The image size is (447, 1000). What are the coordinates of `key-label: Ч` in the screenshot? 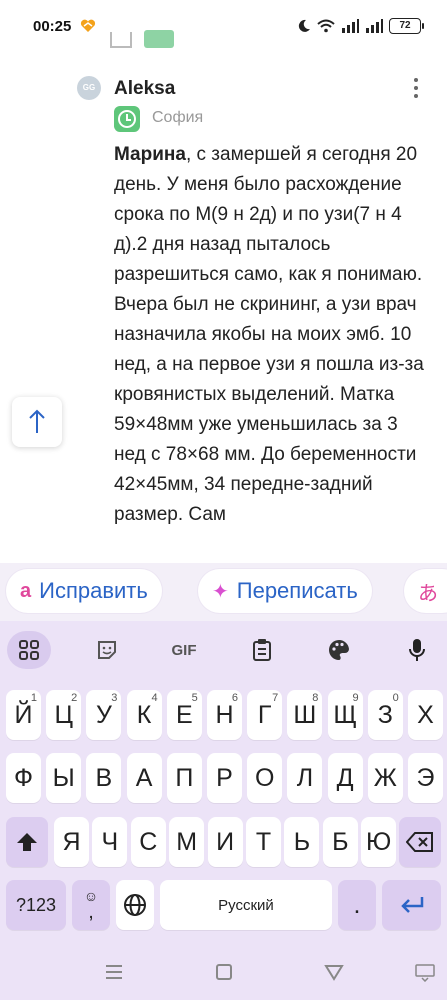 It's located at (110, 841).